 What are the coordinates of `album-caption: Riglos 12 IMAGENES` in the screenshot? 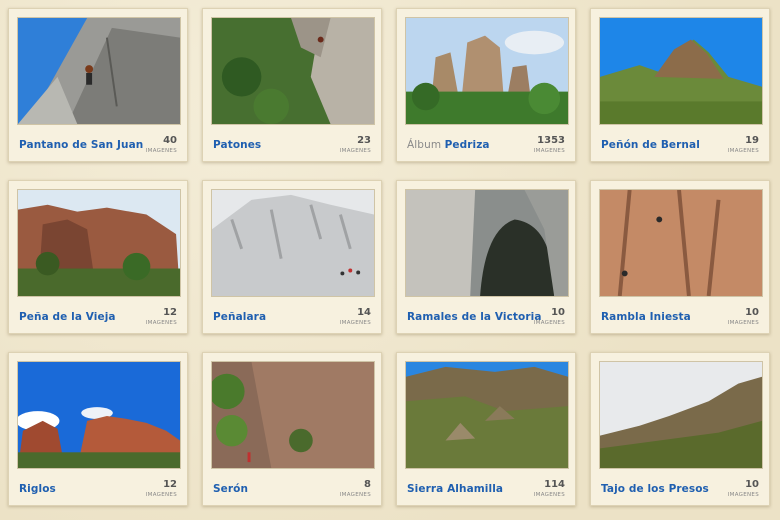 It's located at (98, 489).